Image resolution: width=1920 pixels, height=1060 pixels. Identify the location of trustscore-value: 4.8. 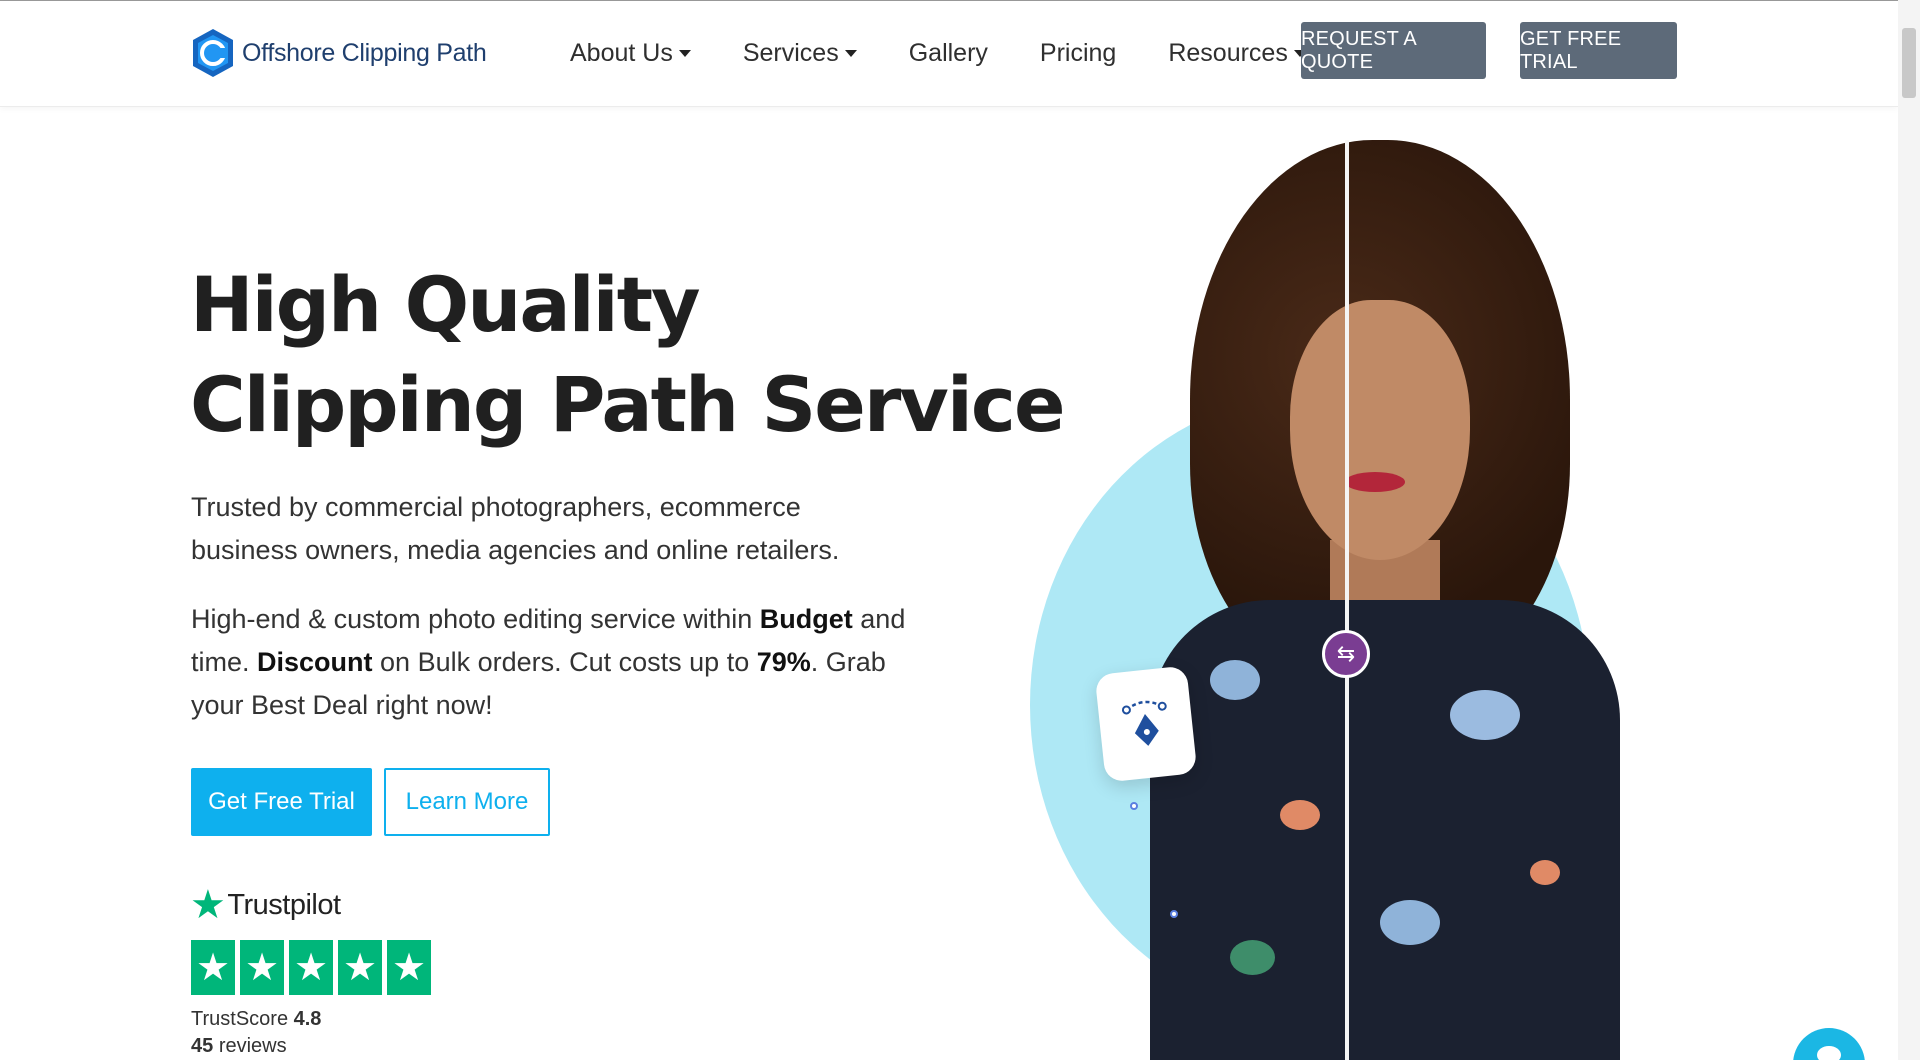
(307, 1019).